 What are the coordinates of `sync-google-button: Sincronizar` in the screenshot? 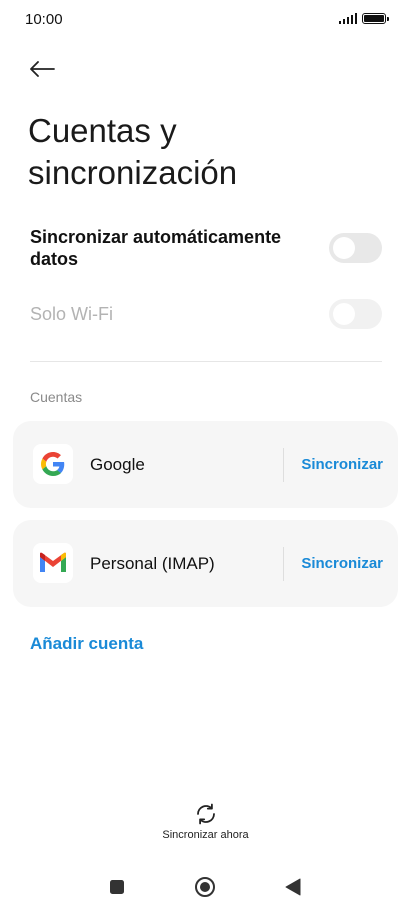 It's located at (342, 464).